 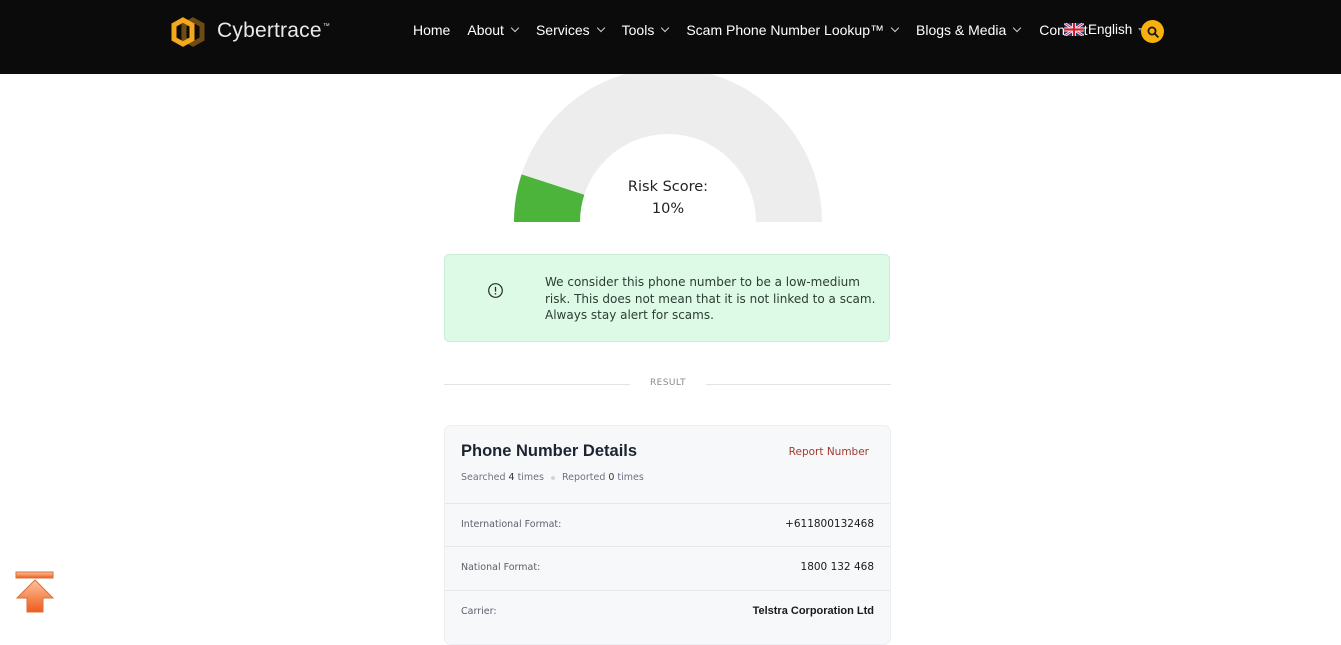 I want to click on searched-suffix: times, so click(x=530, y=477).